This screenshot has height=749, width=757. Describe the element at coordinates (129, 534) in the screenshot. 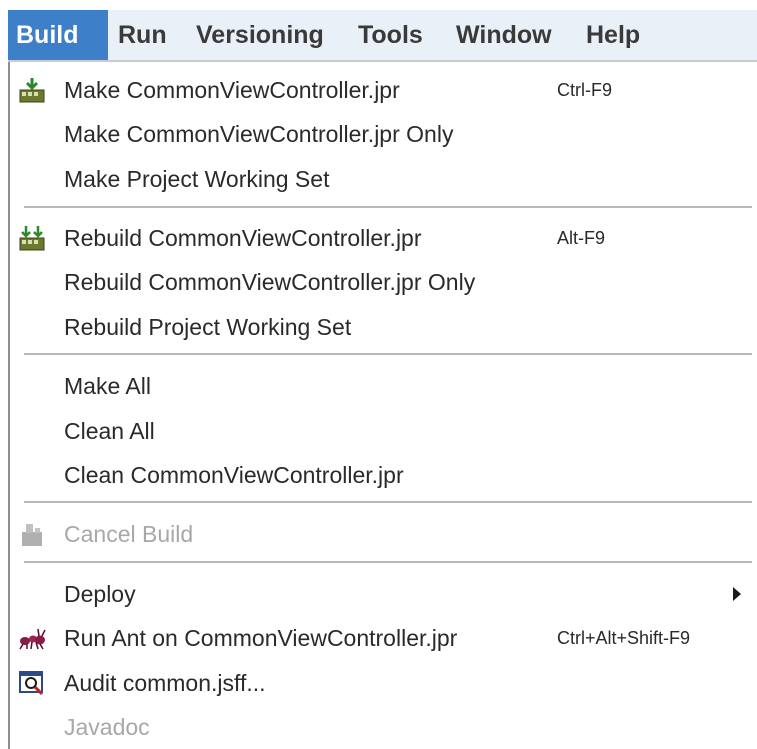

I see `menu-item-label: Cancel Build` at that location.